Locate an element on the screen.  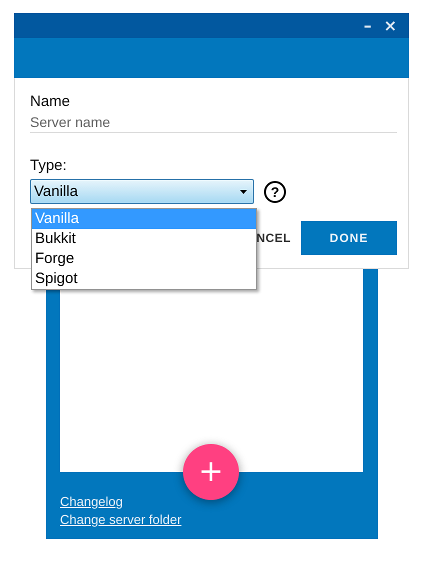
link: Changelog is located at coordinates (91, 502).